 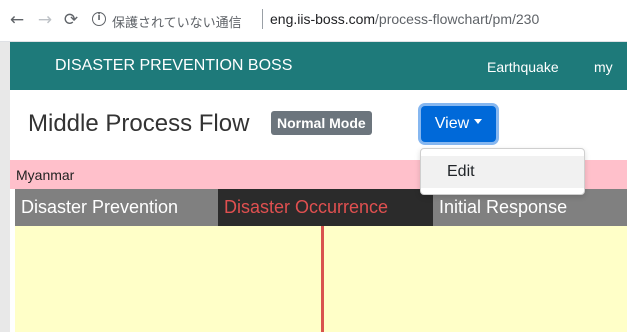 What do you see at coordinates (325, 207) in the screenshot?
I see `phase-disaster-occurrence: Disaster Occurrence` at bounding box center [325, 207].